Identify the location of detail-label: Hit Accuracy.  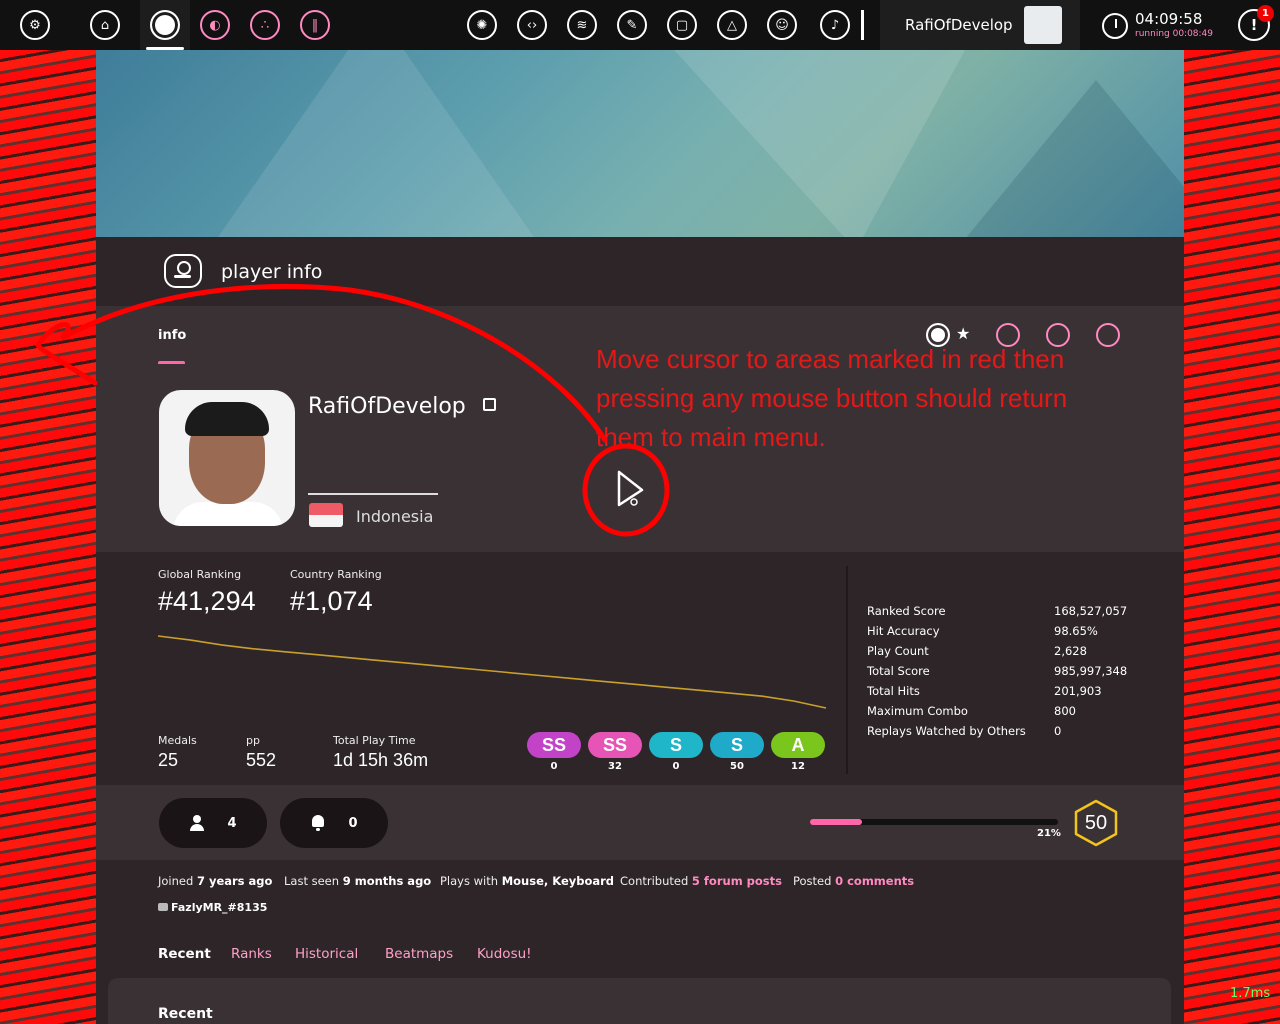
(903, 631).